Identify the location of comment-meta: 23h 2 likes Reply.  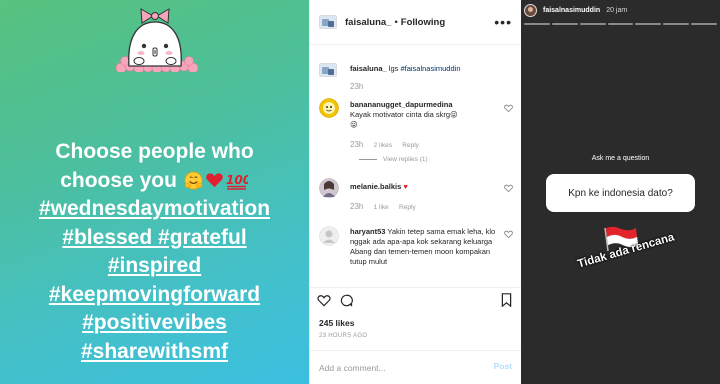
(388, 144).